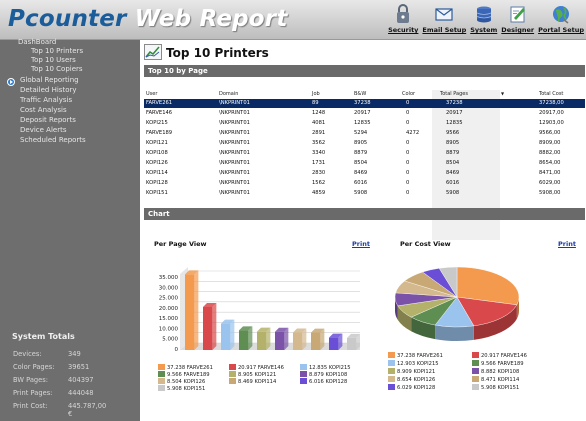 The image size is (586, 421). I want to click on globe-icon, so click(561, 15).